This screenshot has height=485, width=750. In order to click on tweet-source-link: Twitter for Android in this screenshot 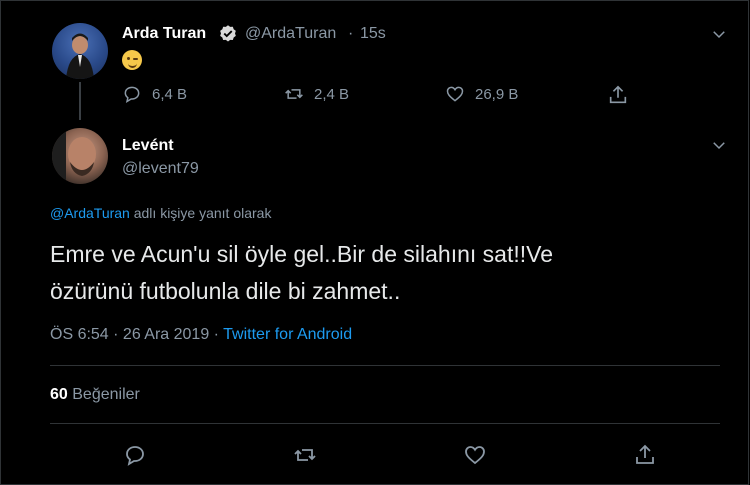, I will do `click(287, 334)`.